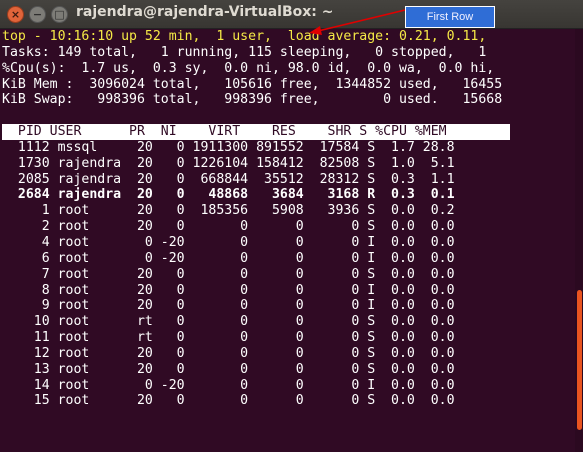  What do you see at coordinates (228, 242) in the screenshot?
I see `process-row: 4 root 0 -20 0 0 0 I 0.0 0.0` at bounding box center [228, 242].